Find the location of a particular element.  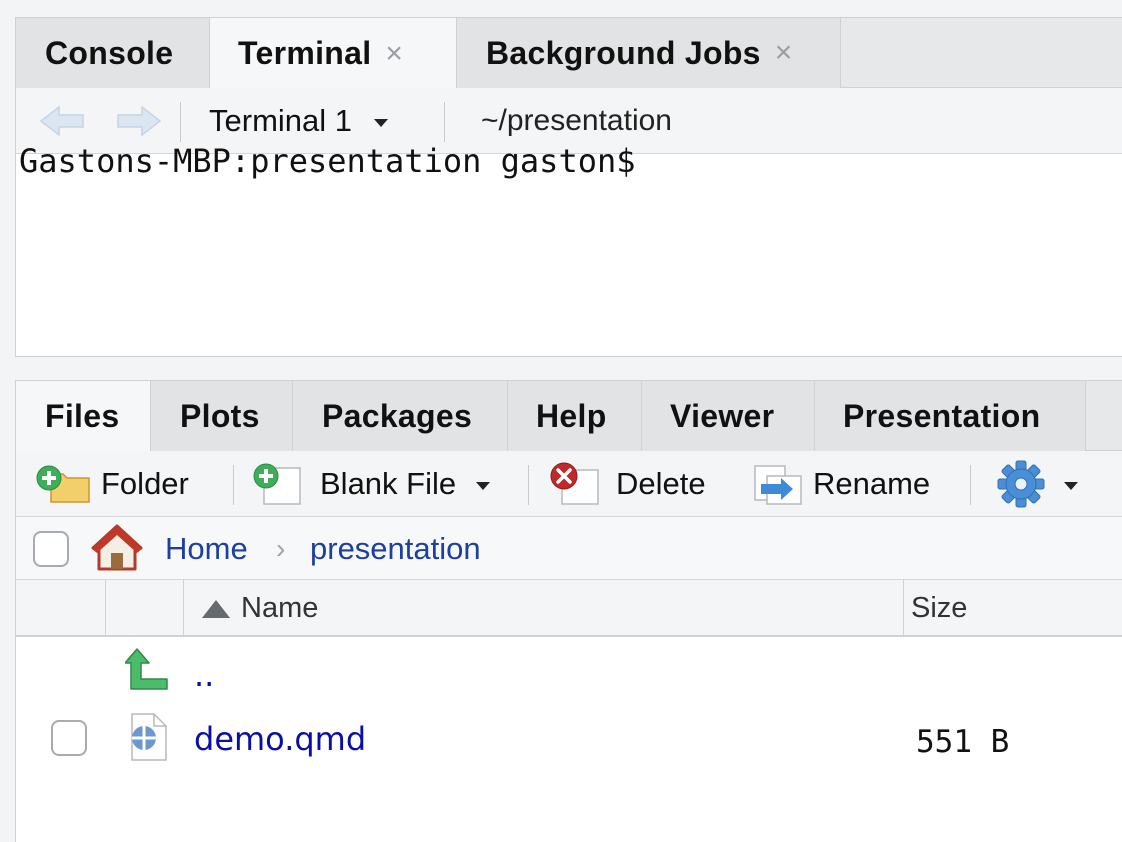

row-checkbox is located at coordinates (69, 738).